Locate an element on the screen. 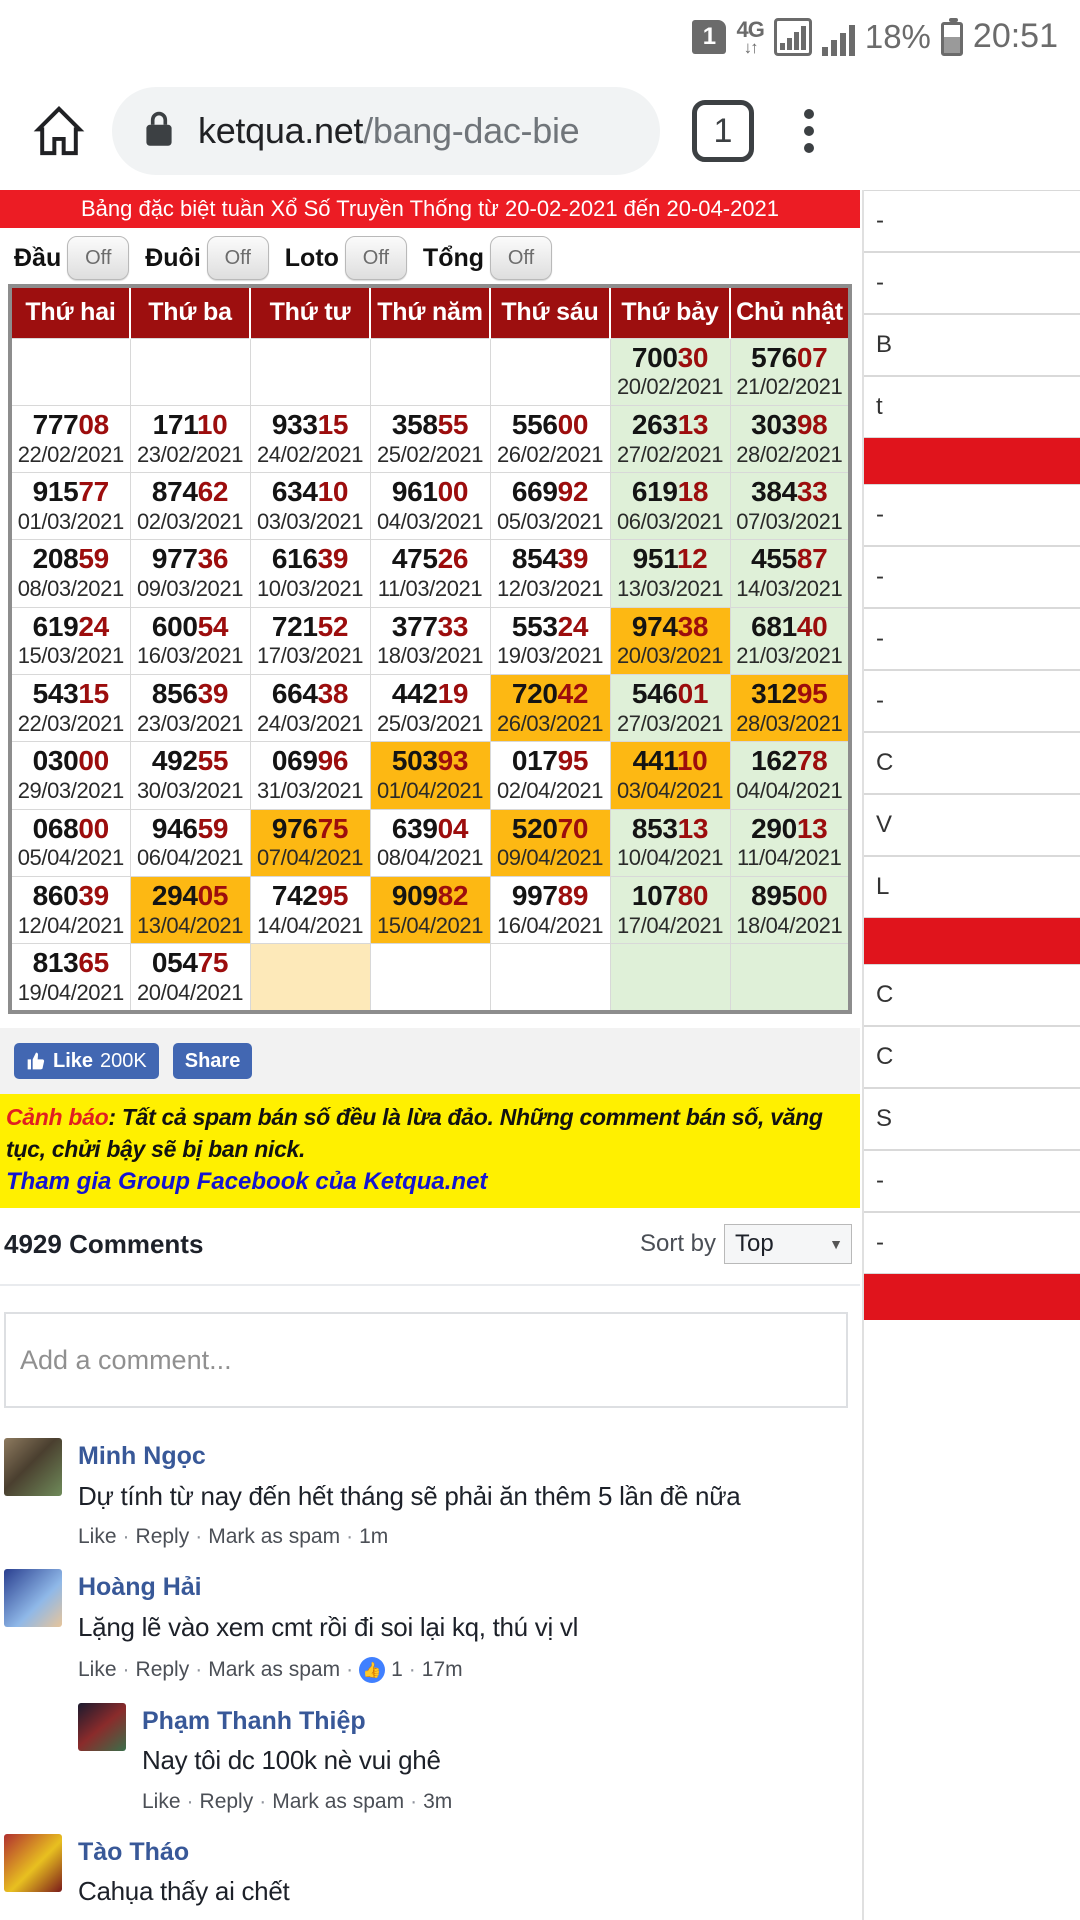 The height and width of the screenshot is (1920, 1080). result-cell: 55324 19/03/2021 is located at coordinates (550, 640).